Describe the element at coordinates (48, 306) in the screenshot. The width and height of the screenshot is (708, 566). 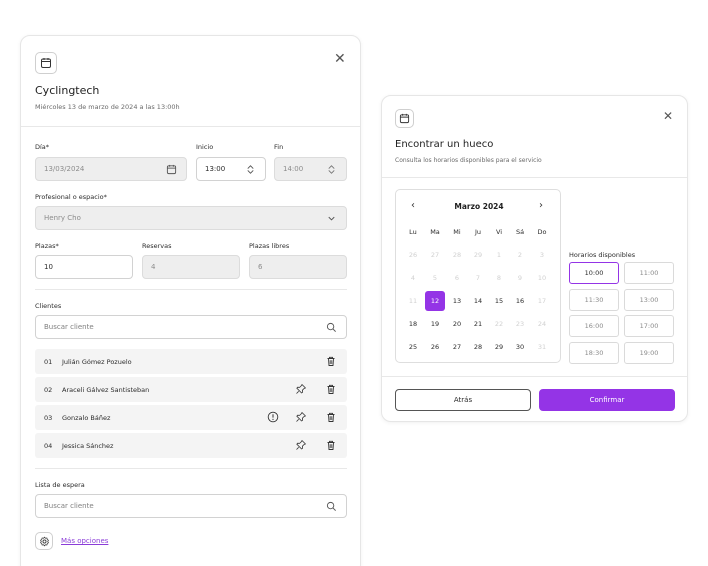
I see `clients-label: Clientes` at that location.